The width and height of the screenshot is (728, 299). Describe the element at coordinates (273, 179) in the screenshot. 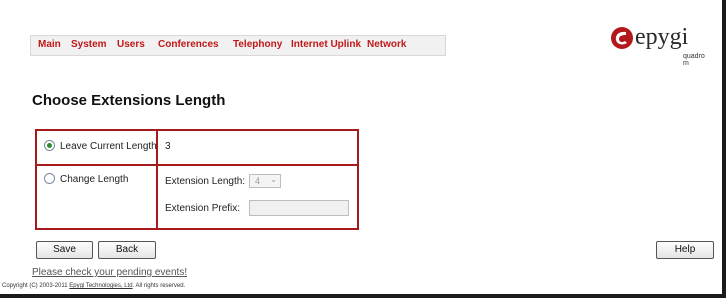

I see `chevron-down-icon: ⌄` at that location.